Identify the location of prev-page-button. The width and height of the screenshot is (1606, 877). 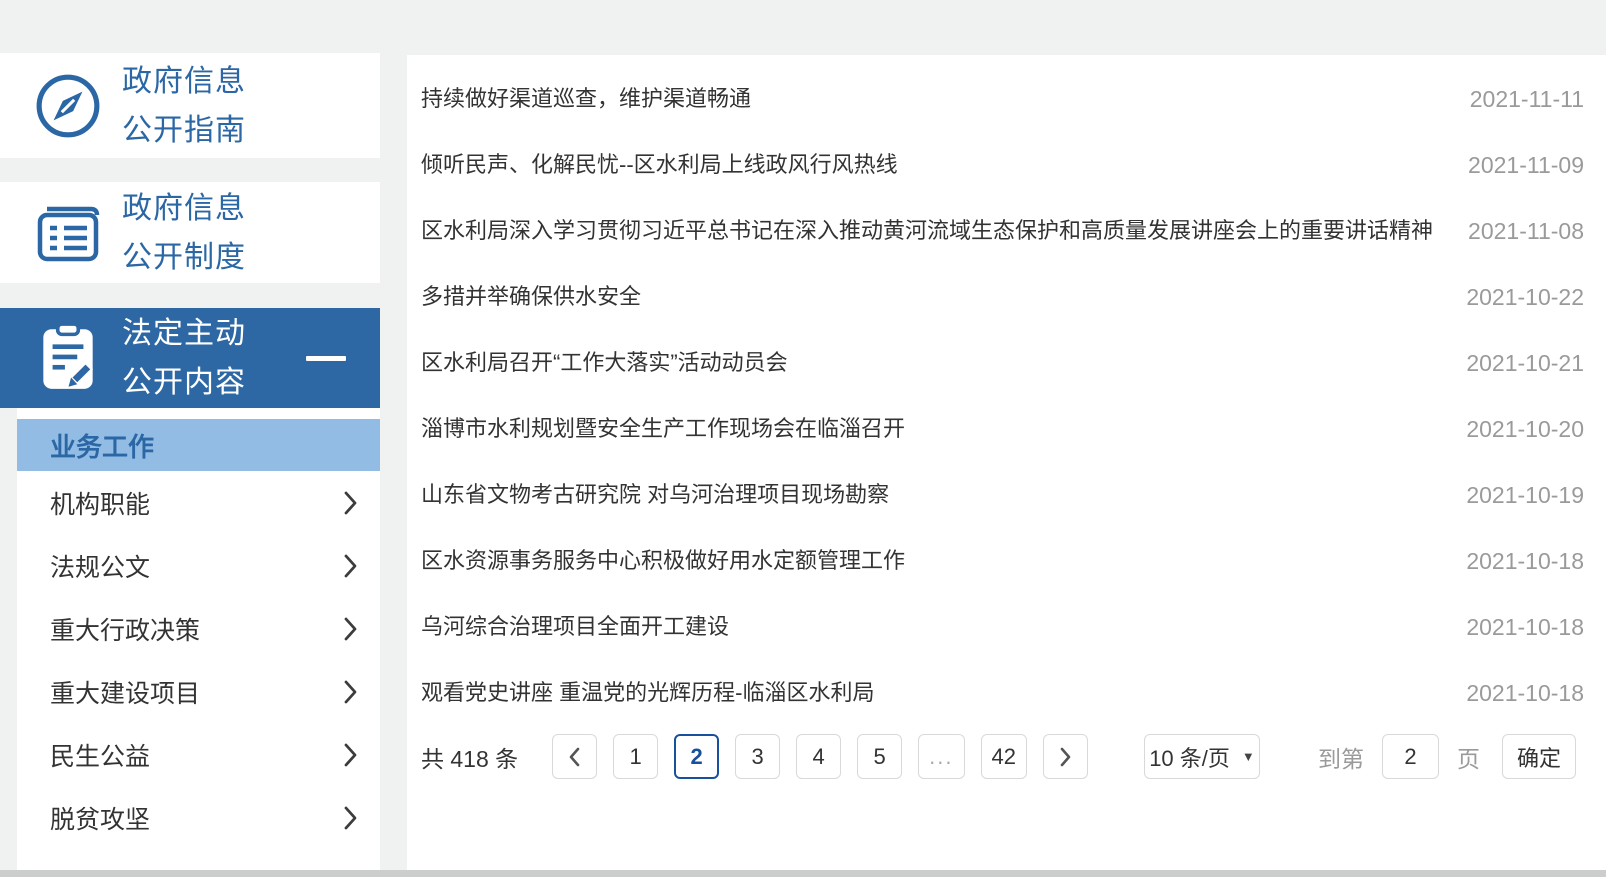
(575, 756).